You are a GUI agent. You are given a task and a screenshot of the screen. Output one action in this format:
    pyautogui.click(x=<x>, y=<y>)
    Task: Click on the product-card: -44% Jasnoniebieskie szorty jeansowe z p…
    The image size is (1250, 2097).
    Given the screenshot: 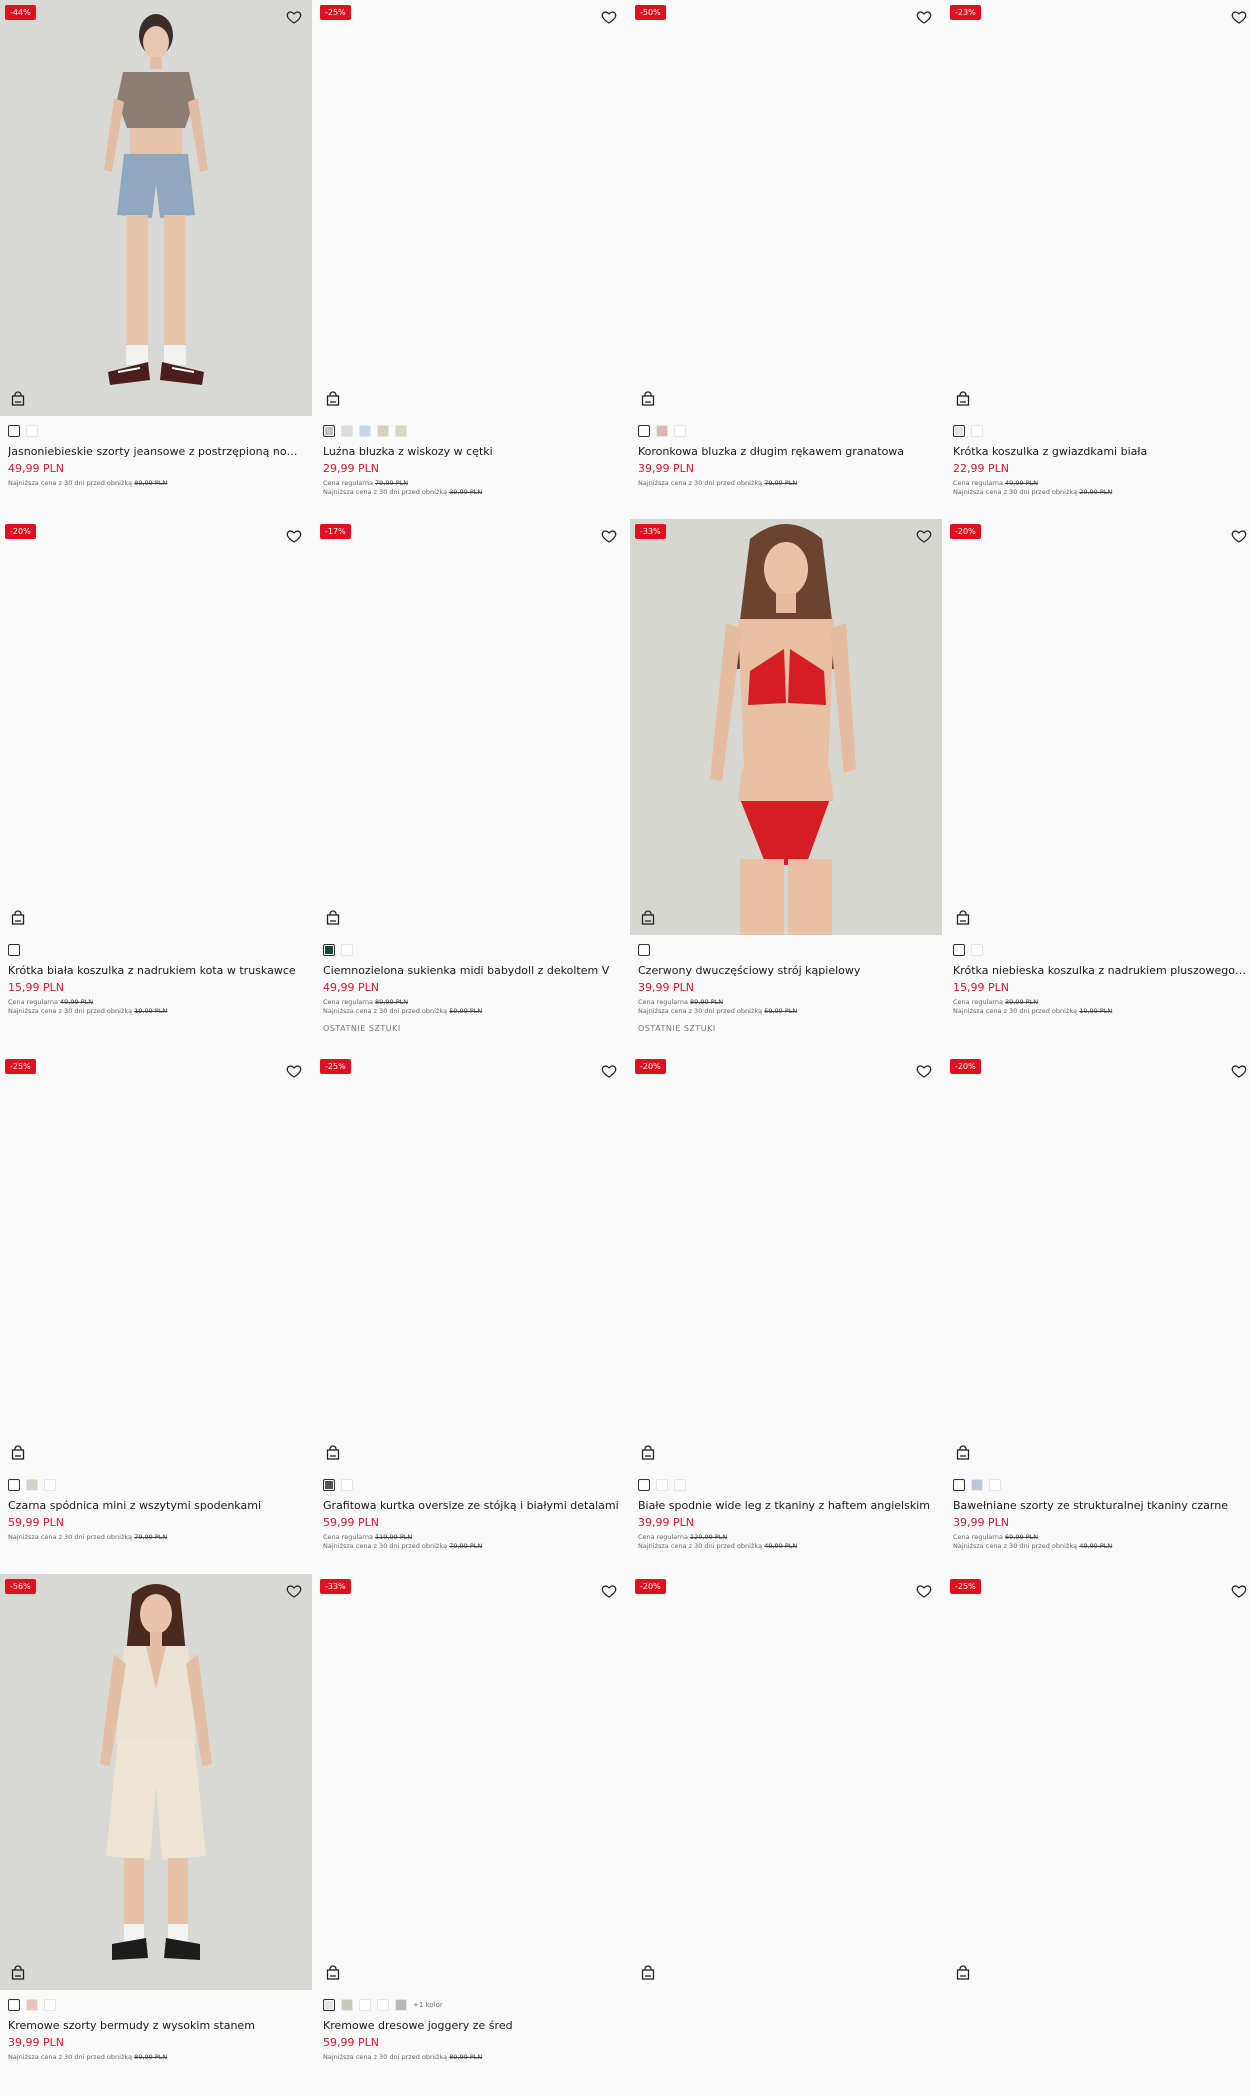 What is the action you would take?
    pyautogui.click(x=156, y=244)
    